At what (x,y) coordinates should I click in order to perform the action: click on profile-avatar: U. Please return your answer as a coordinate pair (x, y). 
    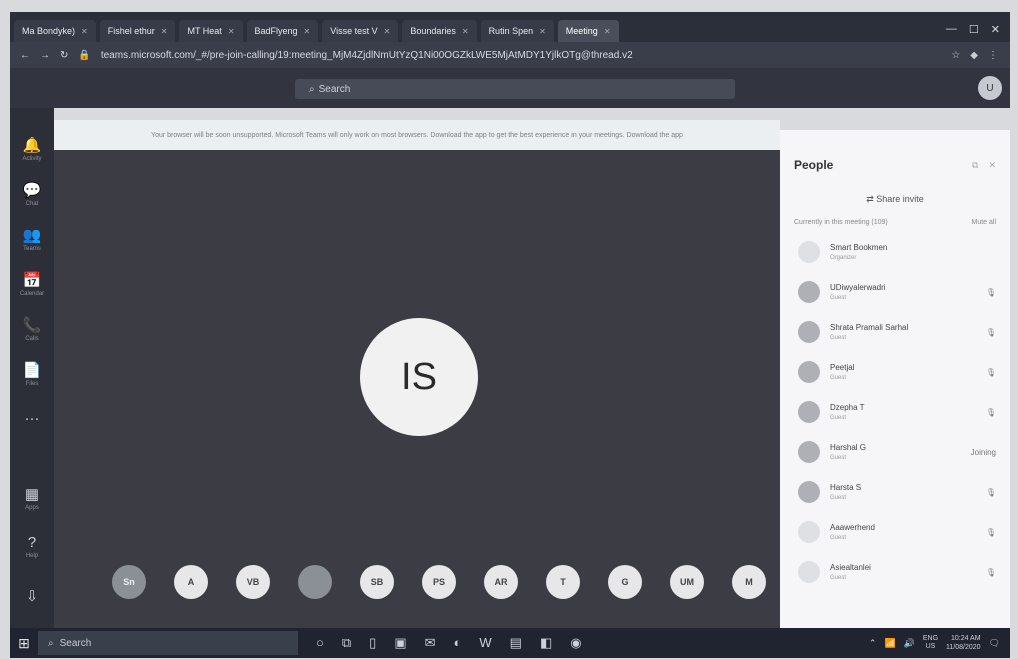
    Looking at the image, I should click on (990, 88).